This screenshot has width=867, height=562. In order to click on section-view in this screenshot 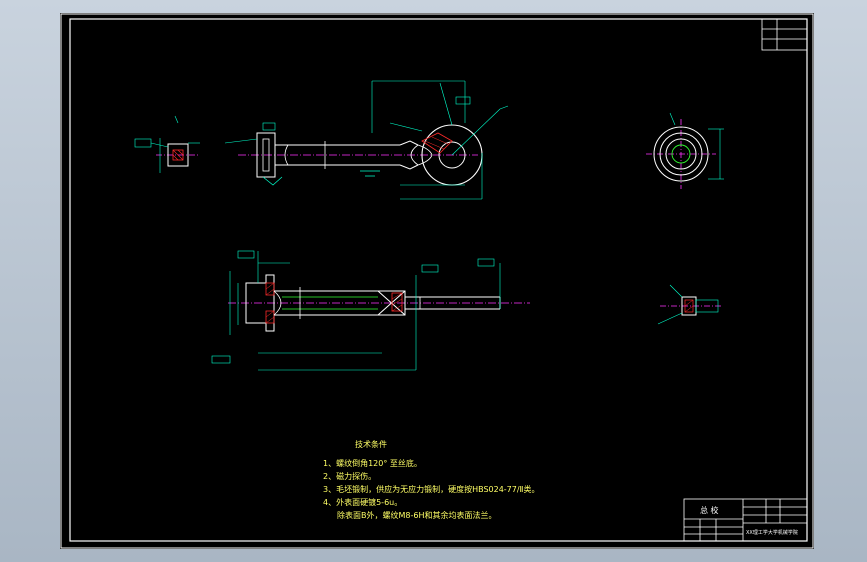, I will do `click(370, 310)`.